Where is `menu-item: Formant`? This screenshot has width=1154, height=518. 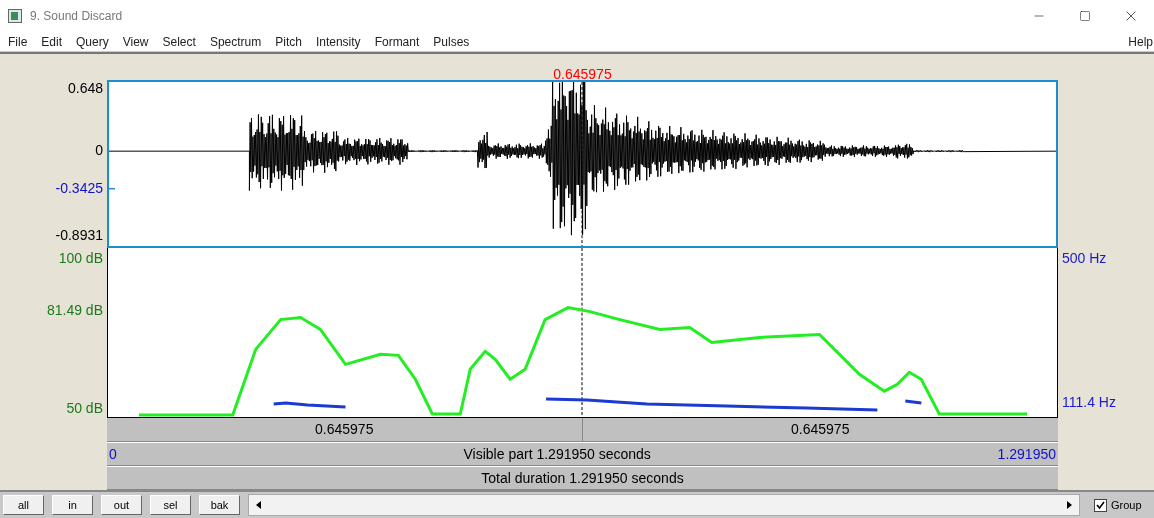
menu-item: Formant is located at coordinates (397, 41).